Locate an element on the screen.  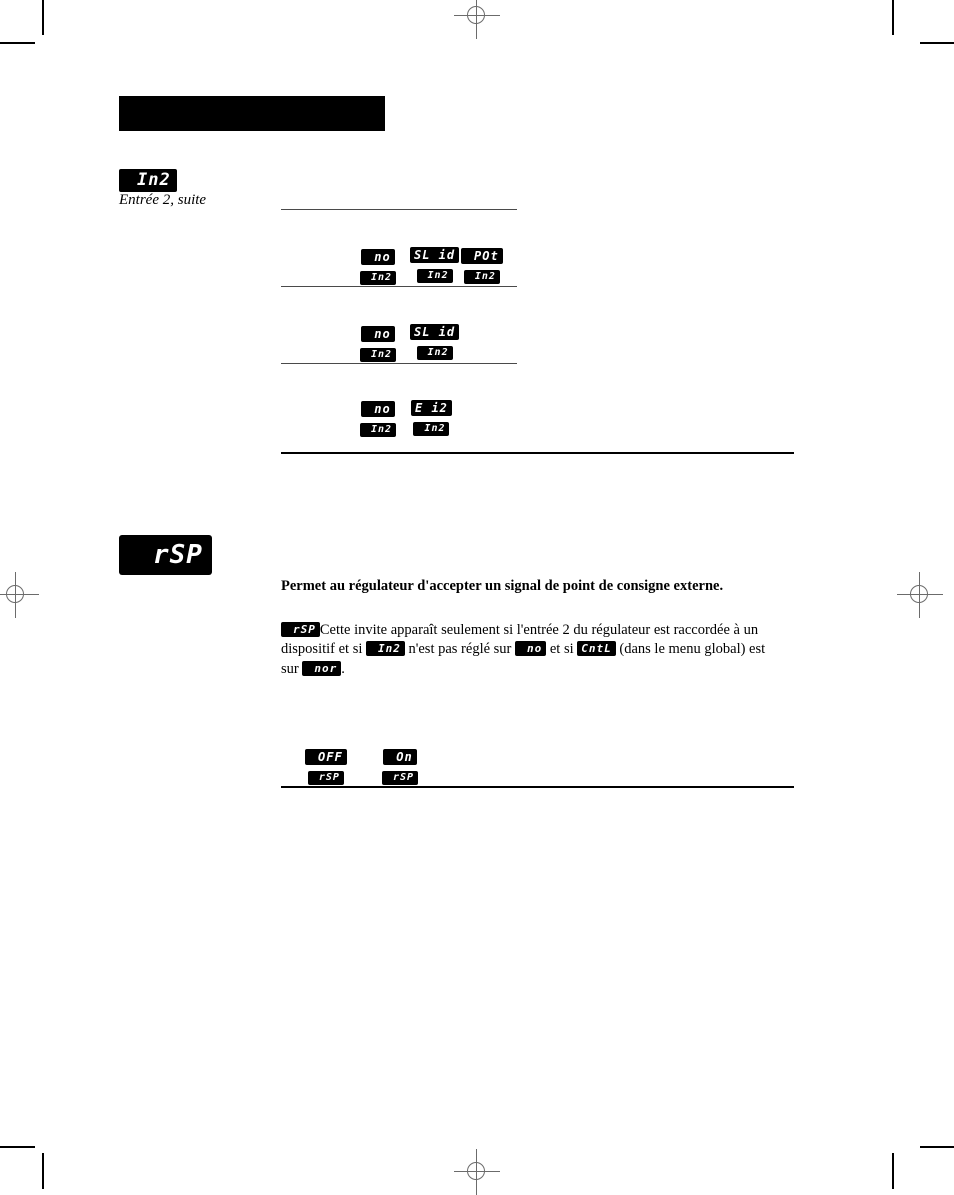
option-value: OFF is located at coordinates (326, 757).